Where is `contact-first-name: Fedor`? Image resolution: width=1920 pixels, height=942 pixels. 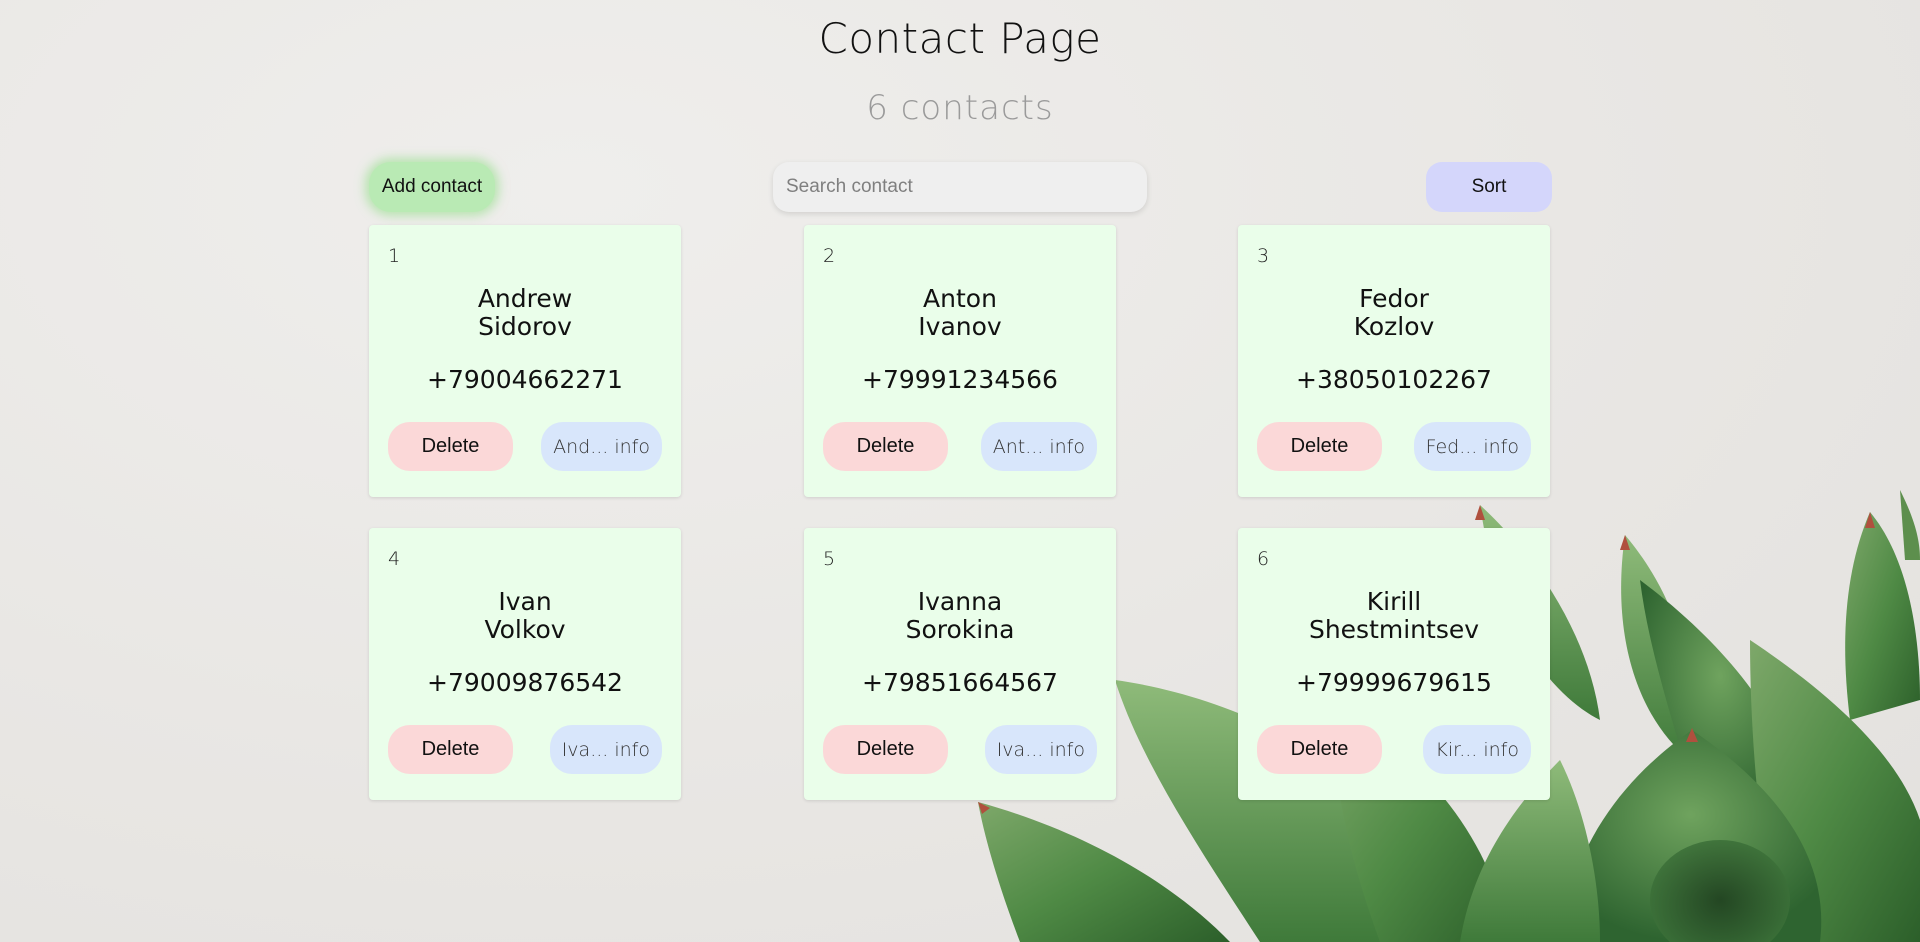 contact-first-name: Fedor is located at coordinates (1394, 298).